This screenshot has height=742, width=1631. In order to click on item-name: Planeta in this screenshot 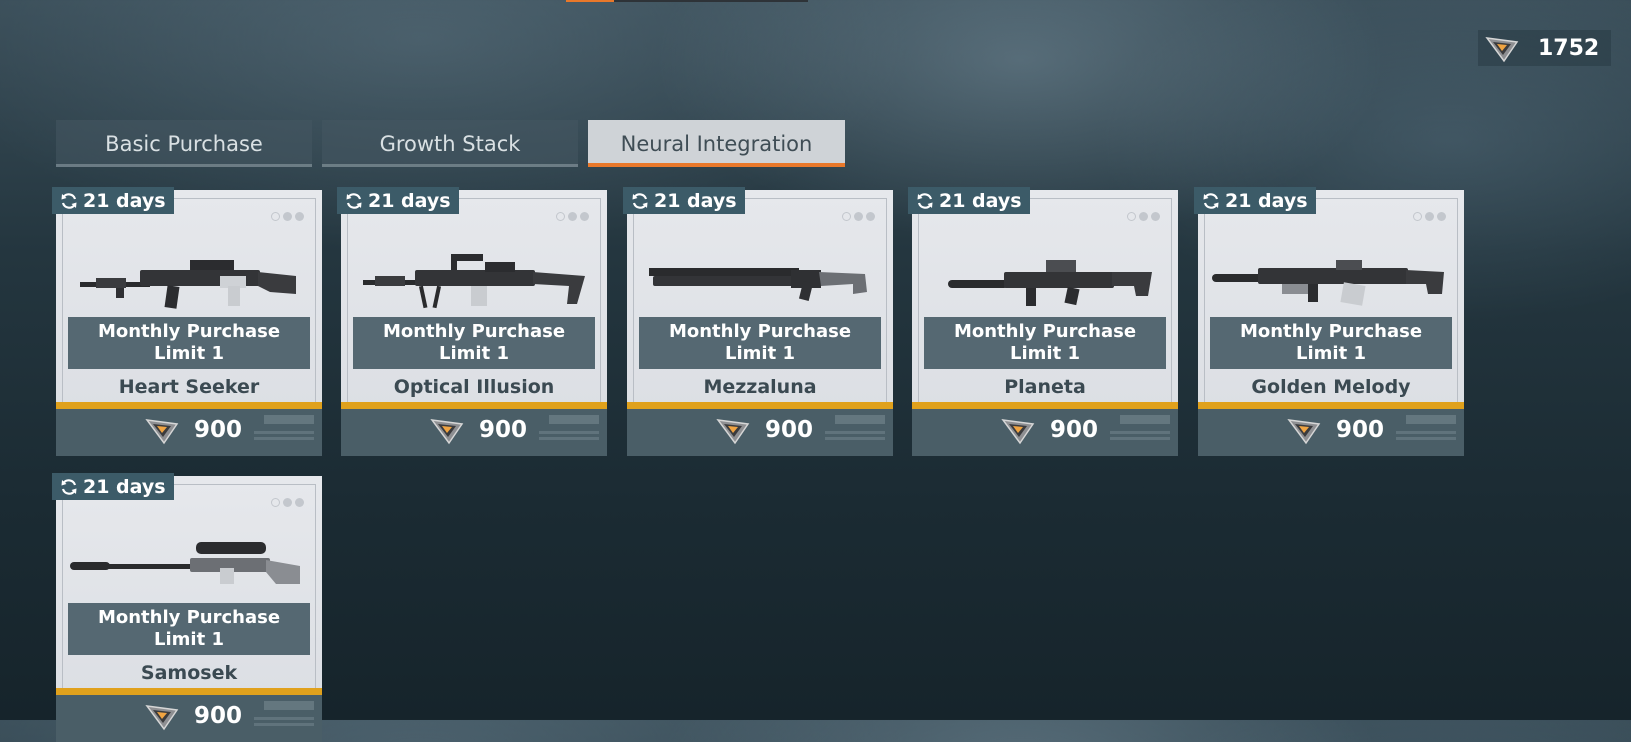, I will do `click(1045, 387)`.